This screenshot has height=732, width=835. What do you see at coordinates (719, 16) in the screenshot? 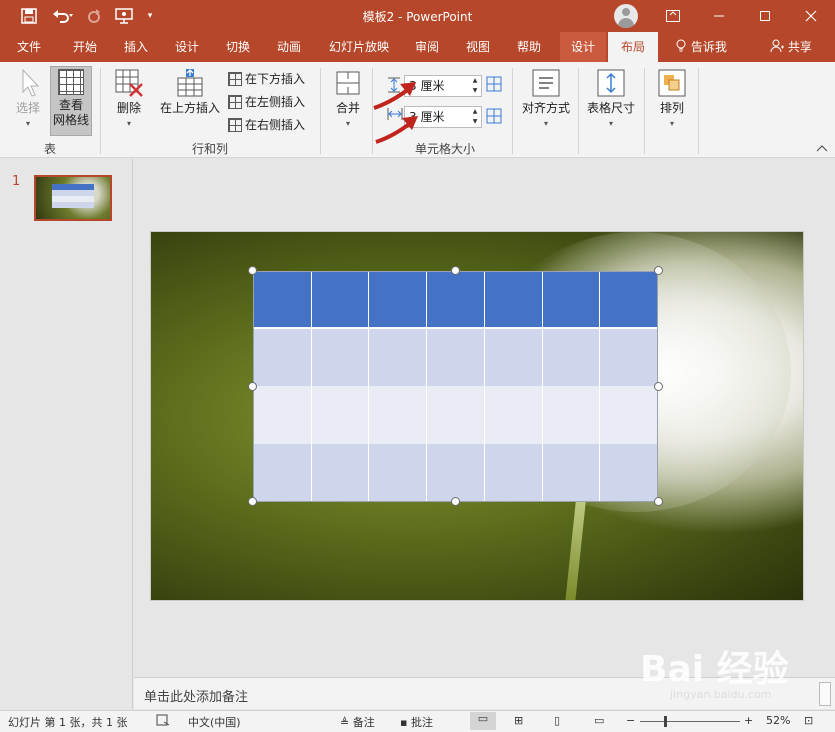
I see `minimize-icon` at bounding box center [719, 16].